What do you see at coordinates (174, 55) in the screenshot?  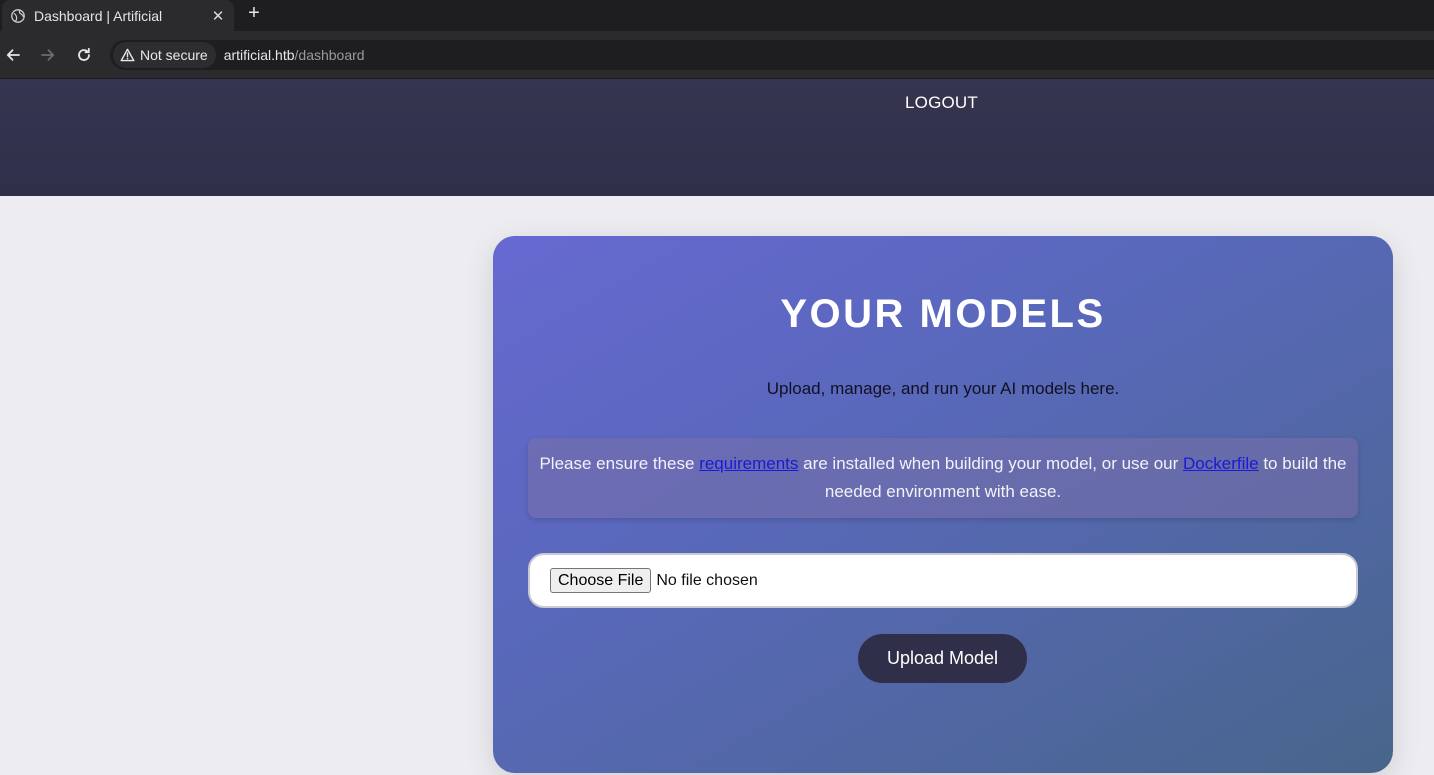 I see `security-label: Not secure` at bounding box center [174, 55].